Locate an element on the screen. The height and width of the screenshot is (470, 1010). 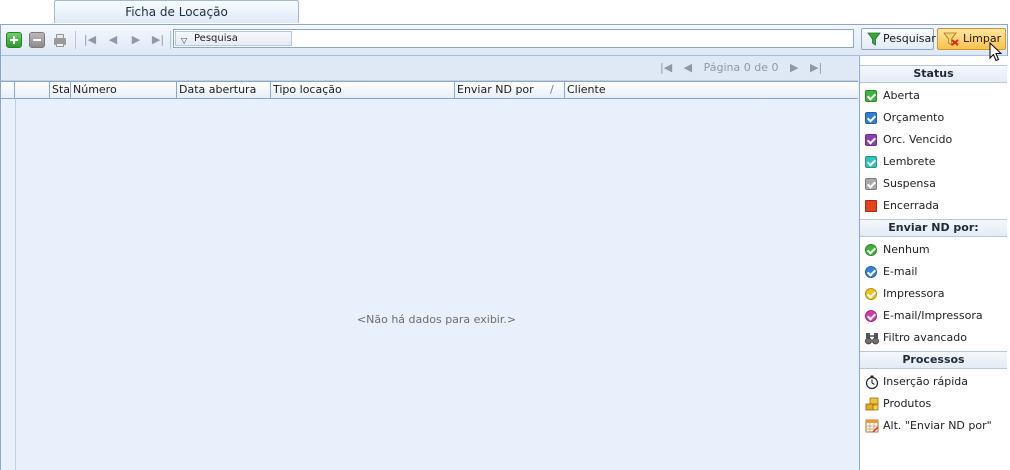
pager-text: Página 0 de 0 is located at coordinates (741, 67).